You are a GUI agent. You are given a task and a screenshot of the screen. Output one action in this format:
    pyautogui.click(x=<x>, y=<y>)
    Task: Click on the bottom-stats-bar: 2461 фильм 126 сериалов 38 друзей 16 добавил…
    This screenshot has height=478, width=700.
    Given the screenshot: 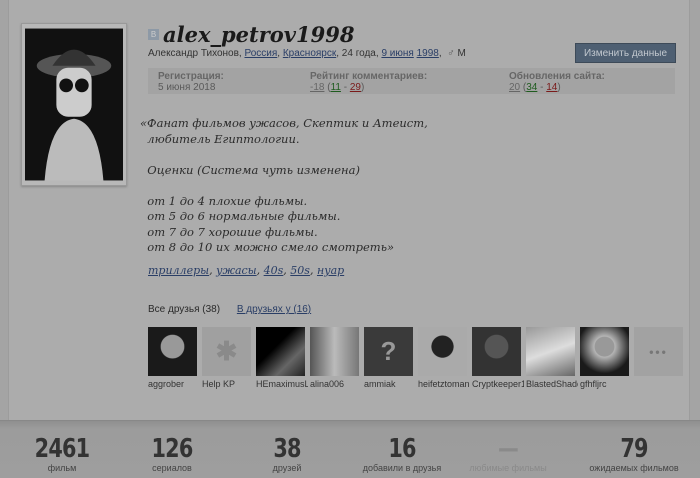 What is the action you would take?
    pyautogui.click(x=350, y=449)
    